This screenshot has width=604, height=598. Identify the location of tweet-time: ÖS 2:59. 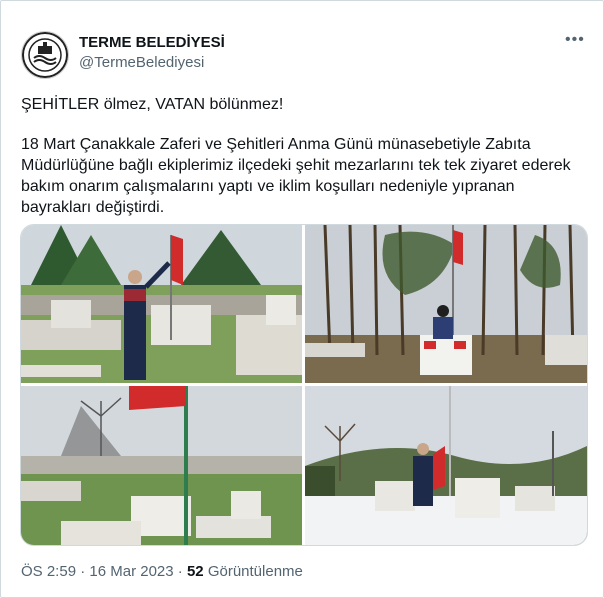
(48, 571).